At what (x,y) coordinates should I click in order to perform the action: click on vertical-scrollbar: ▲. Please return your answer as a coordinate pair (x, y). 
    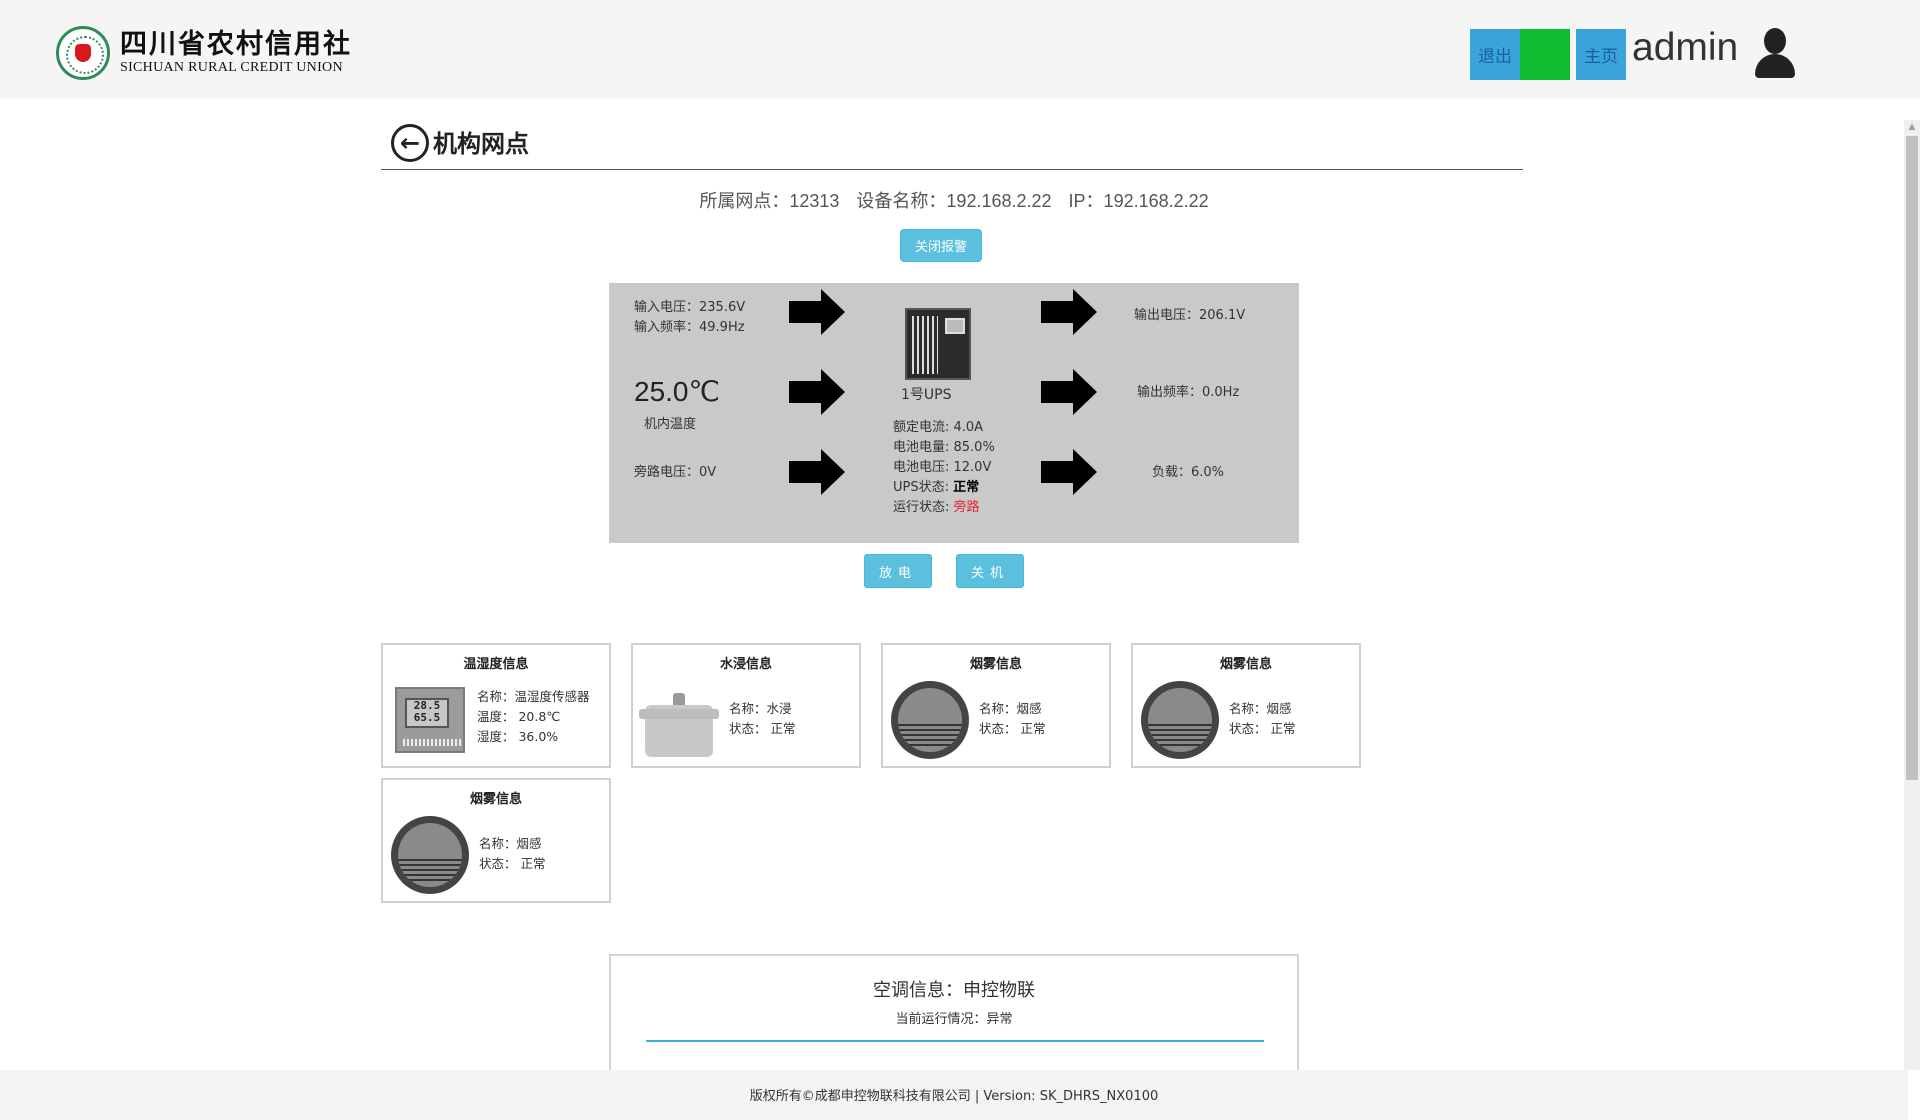
    Looking at the image, I should click on (1912, 595).